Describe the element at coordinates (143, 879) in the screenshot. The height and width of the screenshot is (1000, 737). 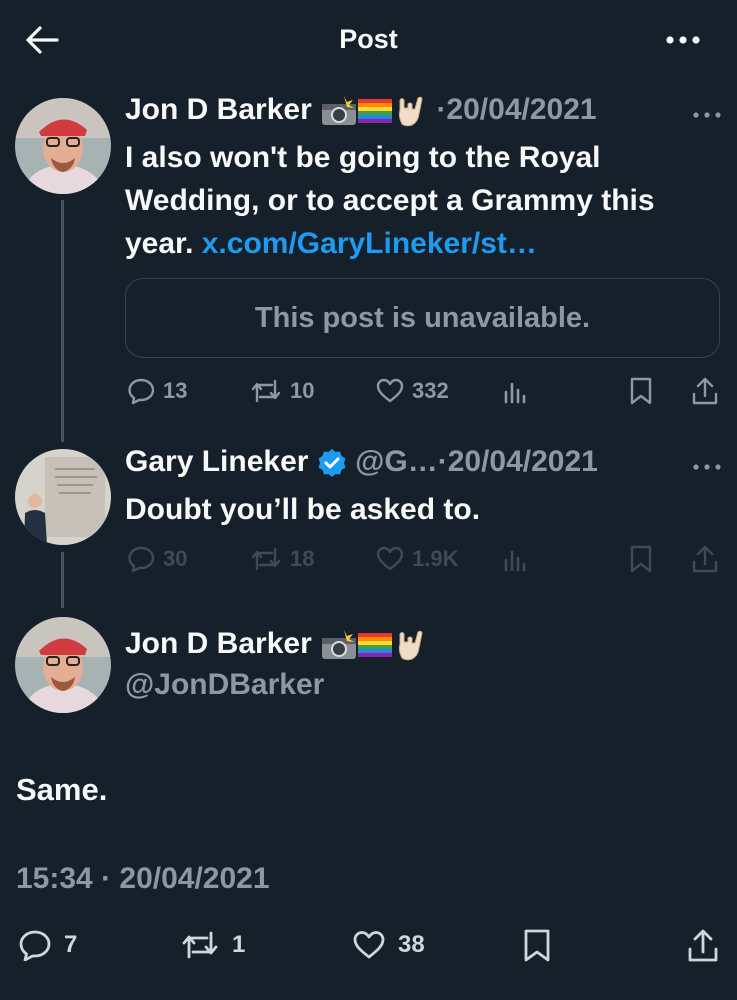
I see `post-time: 15:34 · 20/04/2021` at that location.